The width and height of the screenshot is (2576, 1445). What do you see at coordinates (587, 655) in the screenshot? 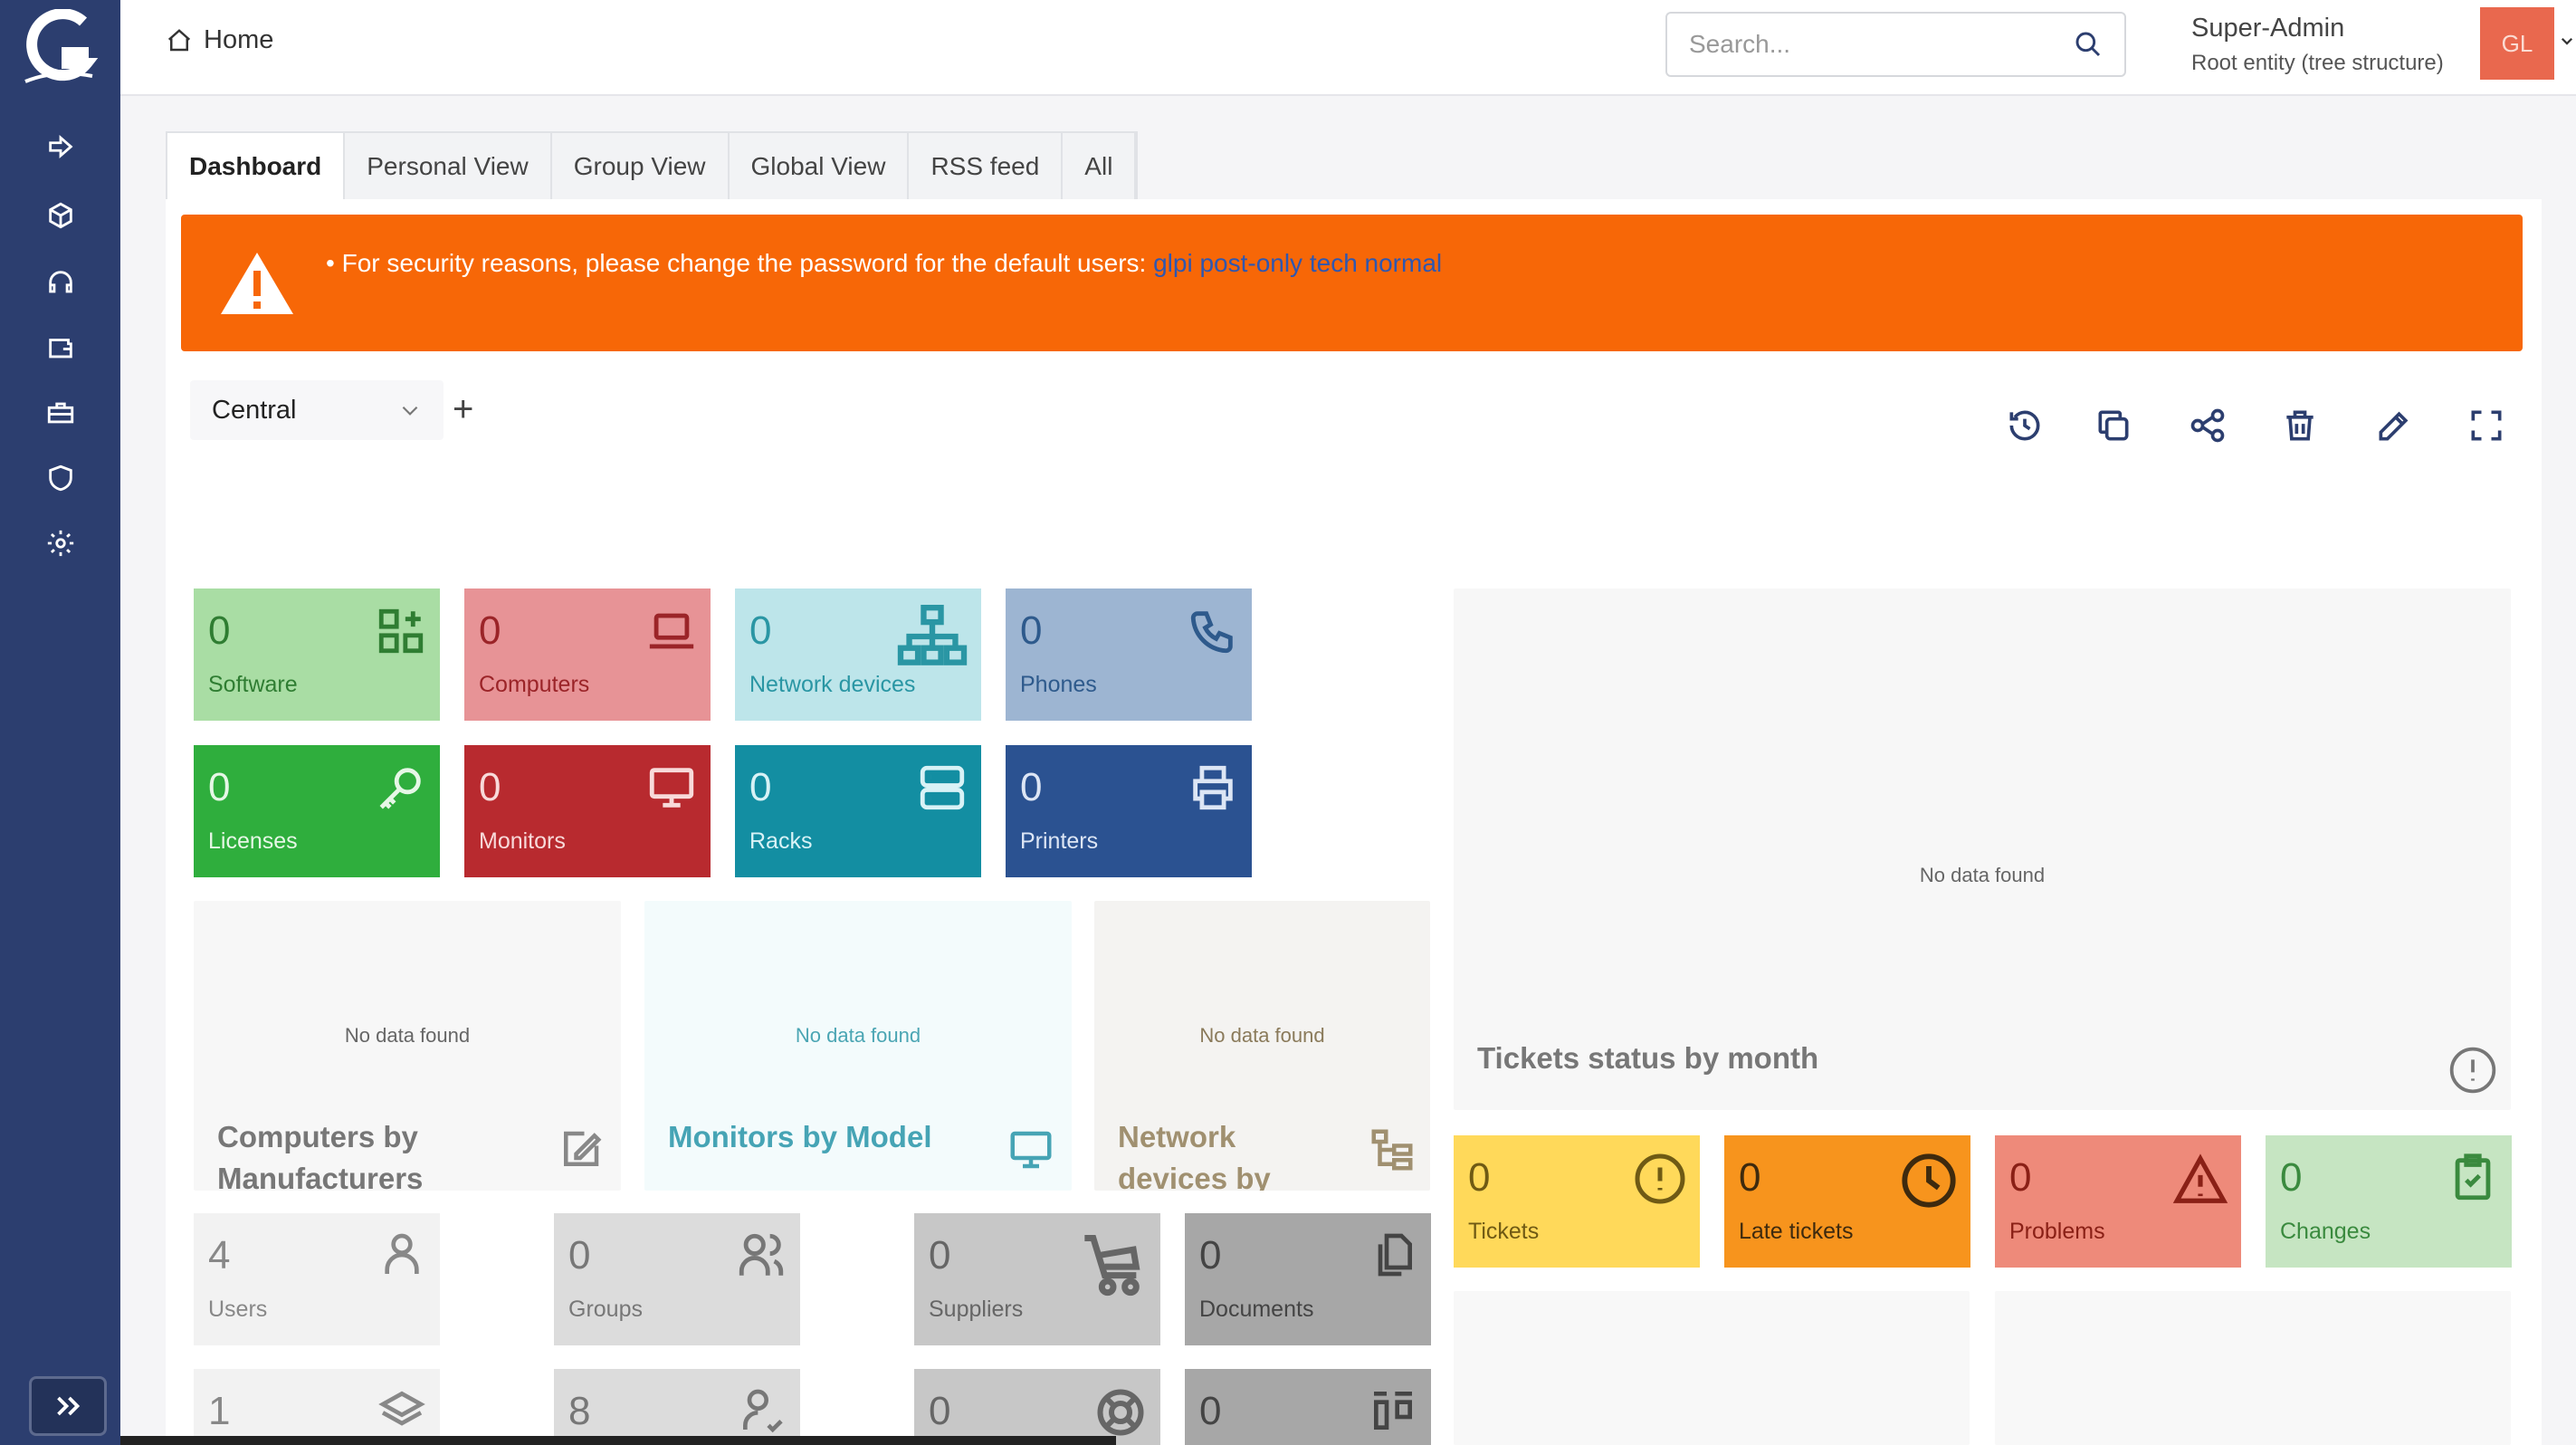
I see `card-computers: 0 Computers` at bounding box center [587, 655].